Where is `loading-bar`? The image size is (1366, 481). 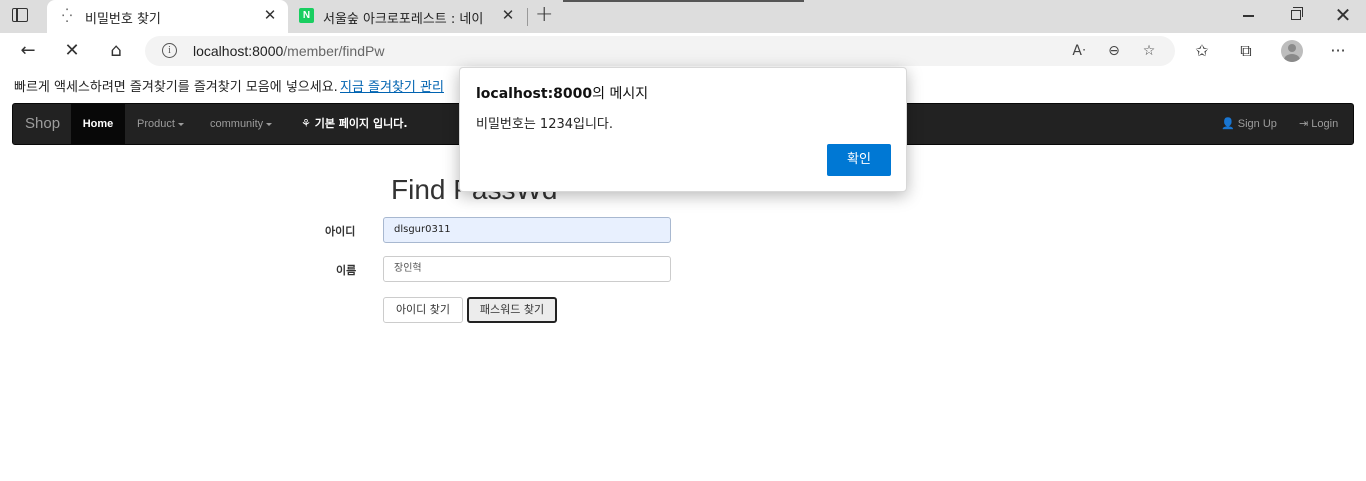 loading-bar is located at coordinates (683, 1).